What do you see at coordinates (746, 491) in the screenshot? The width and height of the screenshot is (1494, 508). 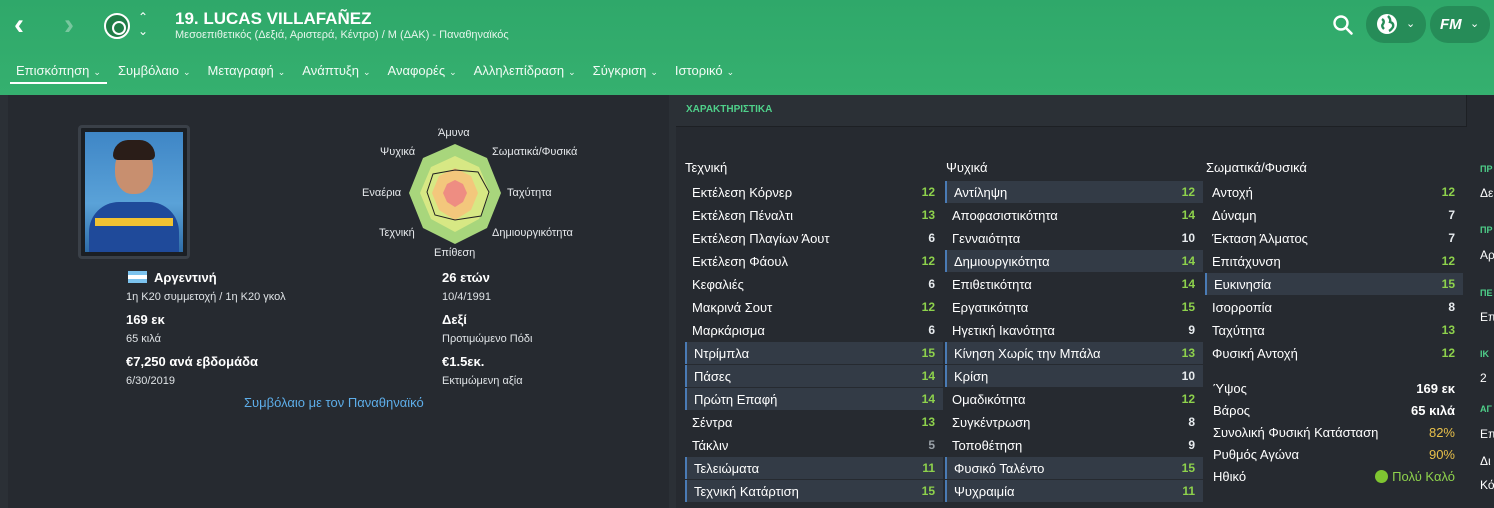 I see `attribute-name: Τεχνική Κατάρτιση` at bounding box center [746, 491].